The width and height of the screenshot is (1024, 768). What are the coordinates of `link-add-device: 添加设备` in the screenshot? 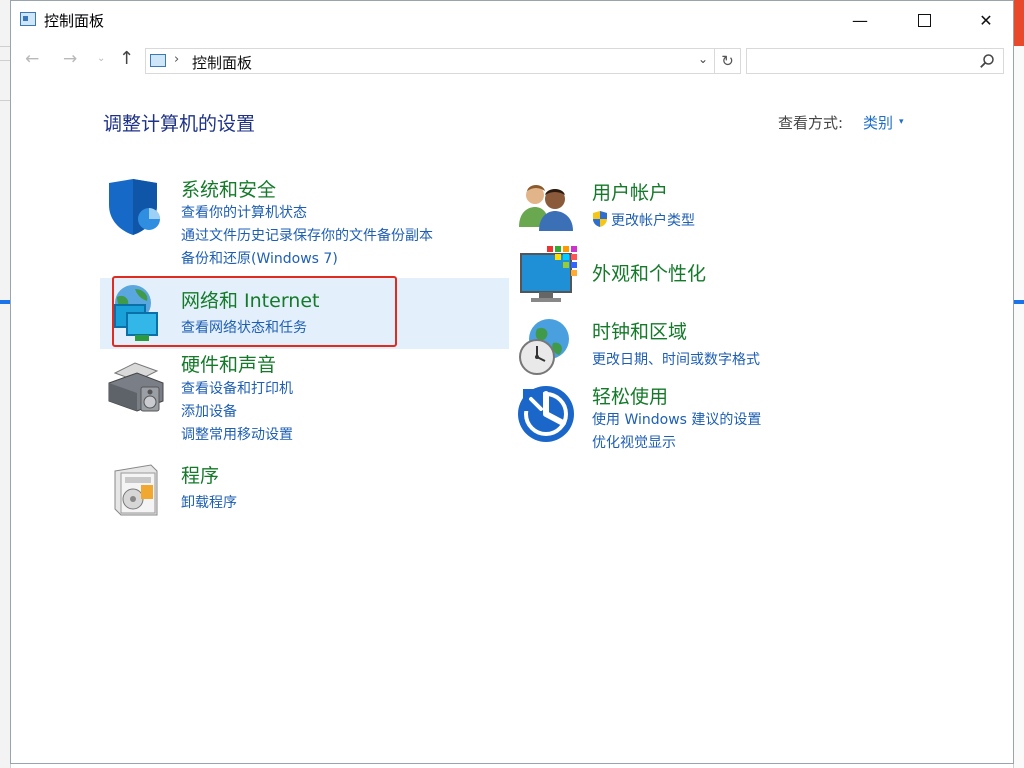 It's located at (209, 411).